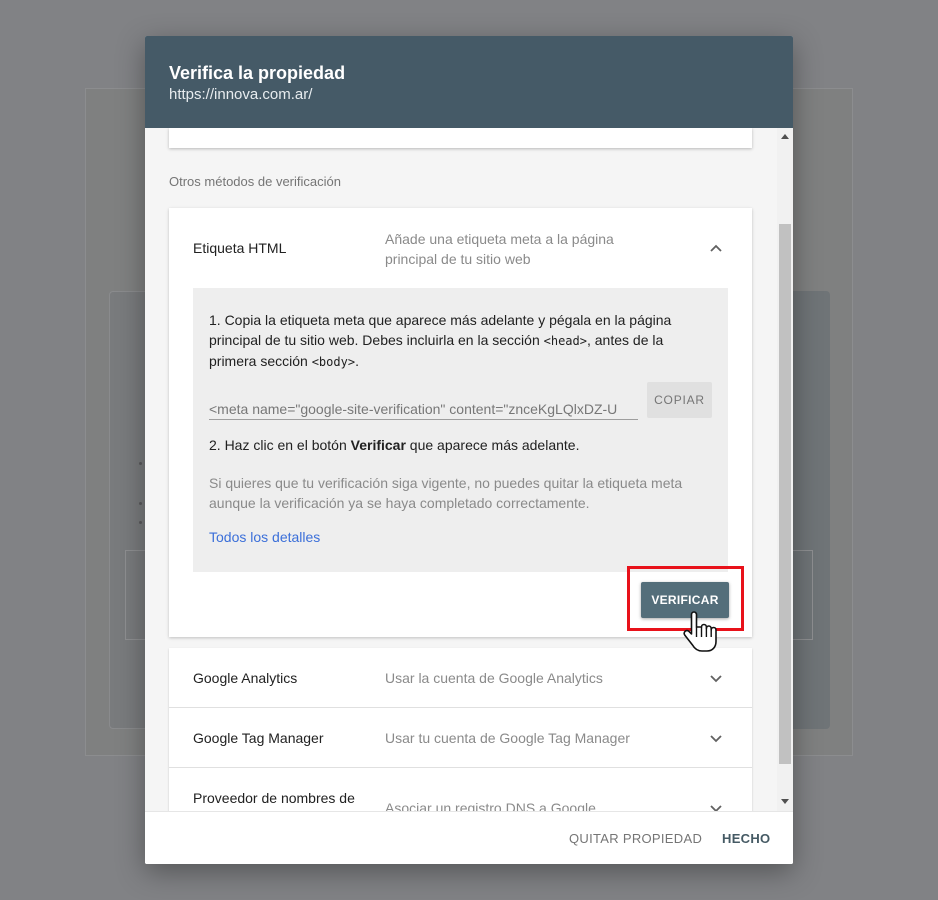 The height and width of the screenshot is (900, 938). Describe the element at coordinates (333, 362) in the screenshot. I see `code-body: <body>` at that location.